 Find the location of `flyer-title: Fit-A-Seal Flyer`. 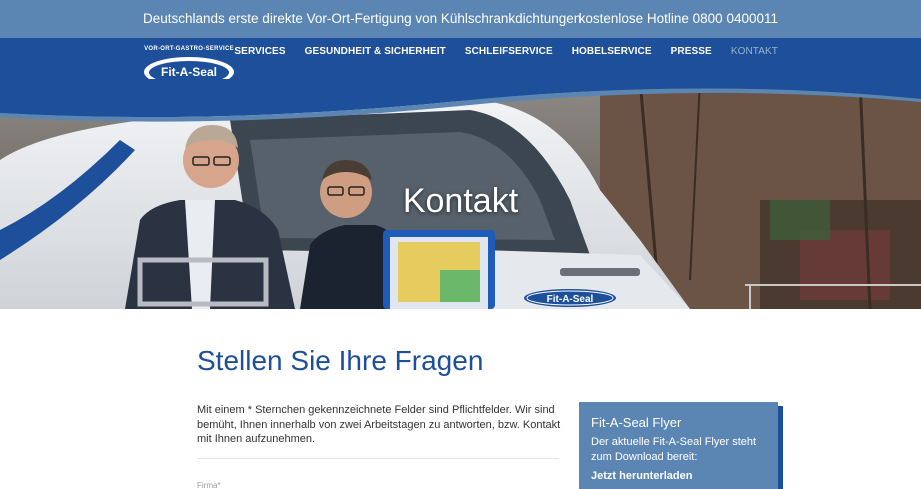

flyer-title: Fit-A-Seal Flyer is located at coordinates (636, 422).